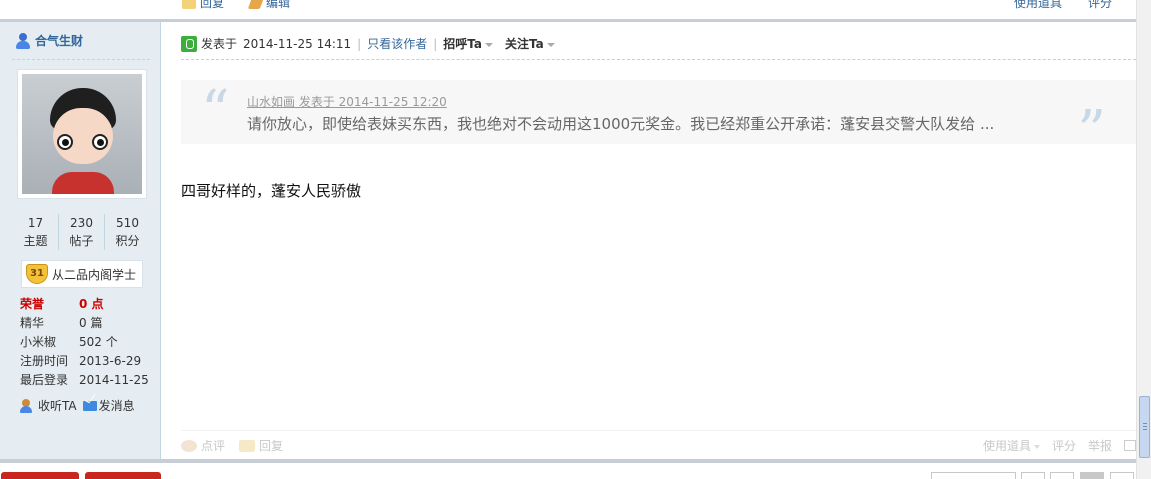 The image size is (1151, 479). Describe the element at coordinates (215, 111) in the screenshot. I see `quote-open-icon: “` at that location.